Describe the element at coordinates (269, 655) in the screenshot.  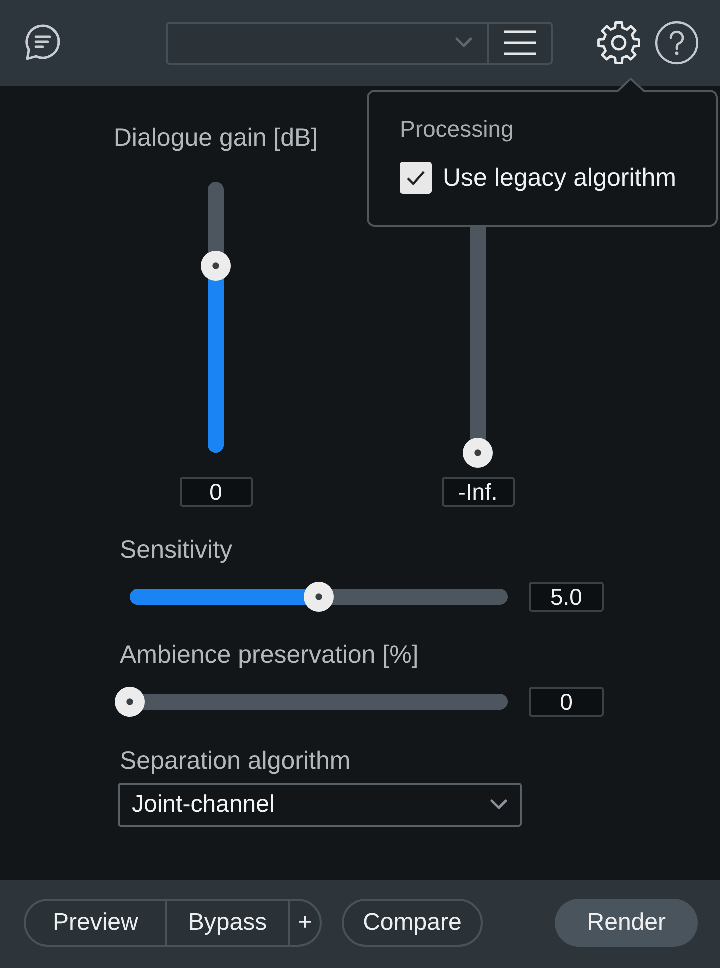
I see `slider-label: Ambience preservation [%]` at that location.